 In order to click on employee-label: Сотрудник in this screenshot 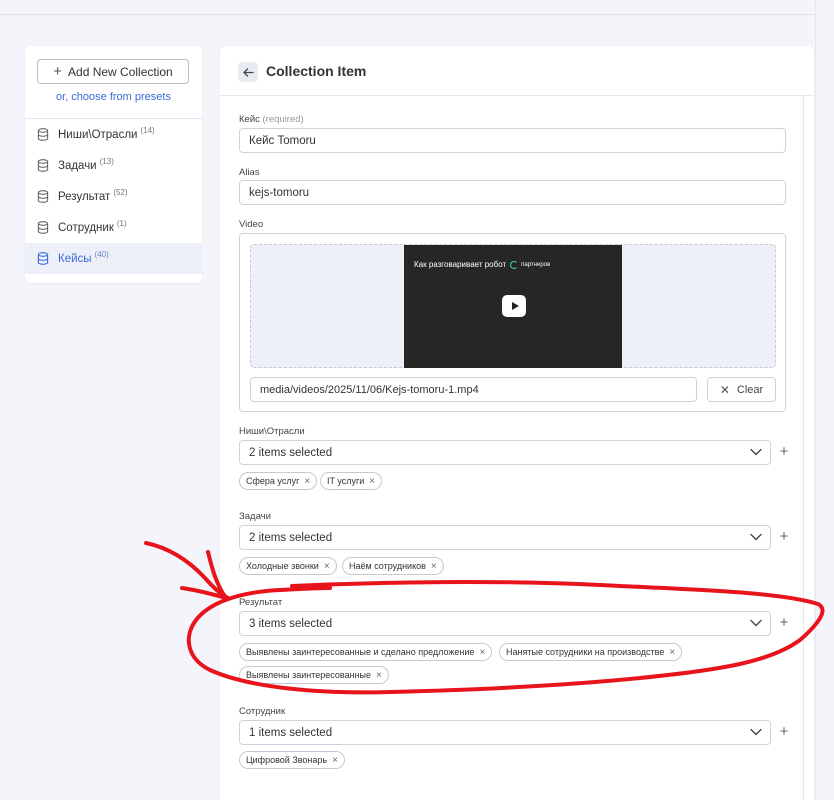, I will do `click(262, 711)`.